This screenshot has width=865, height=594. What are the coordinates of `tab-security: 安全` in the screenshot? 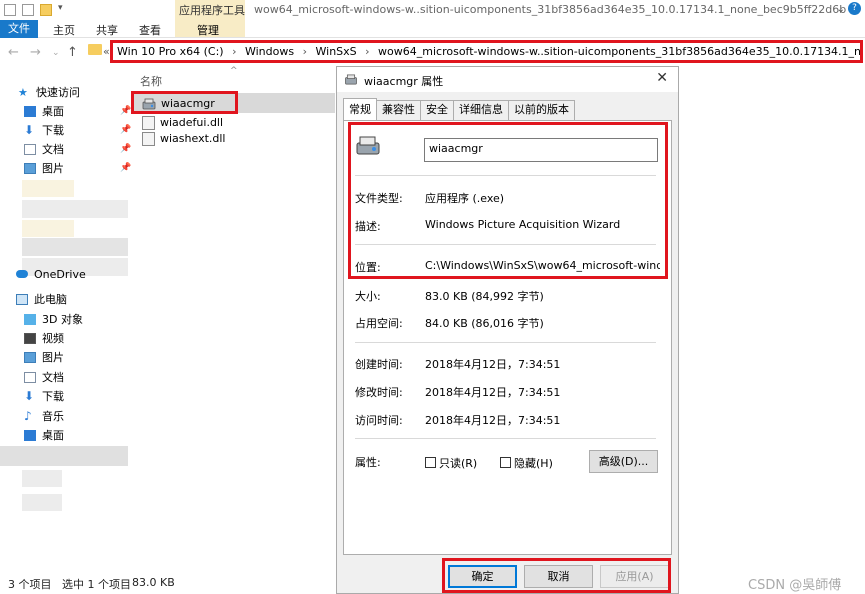 It's located at (437, 110).